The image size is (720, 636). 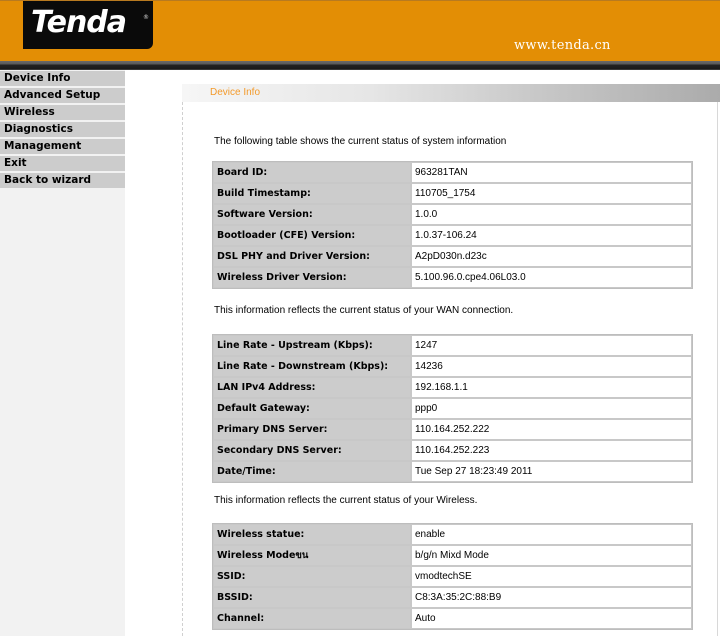 I want to click on row-label: Primary DNS Server:, so click(x=312, y=429).